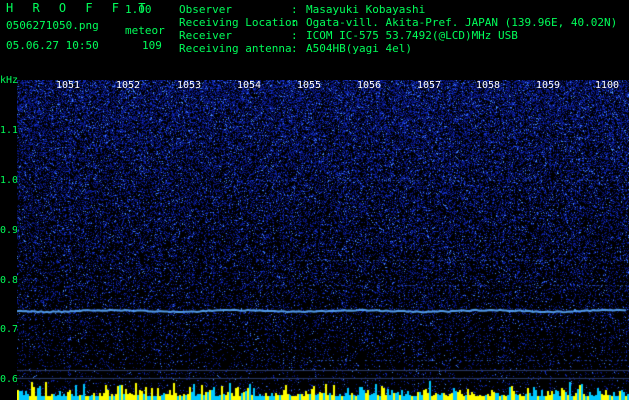 This screenshot has height=400, width=629. What do you see at coordinates (145, 30) in the screenshot?
I see `mode-label: meteor` at bounding box center [145, 30].